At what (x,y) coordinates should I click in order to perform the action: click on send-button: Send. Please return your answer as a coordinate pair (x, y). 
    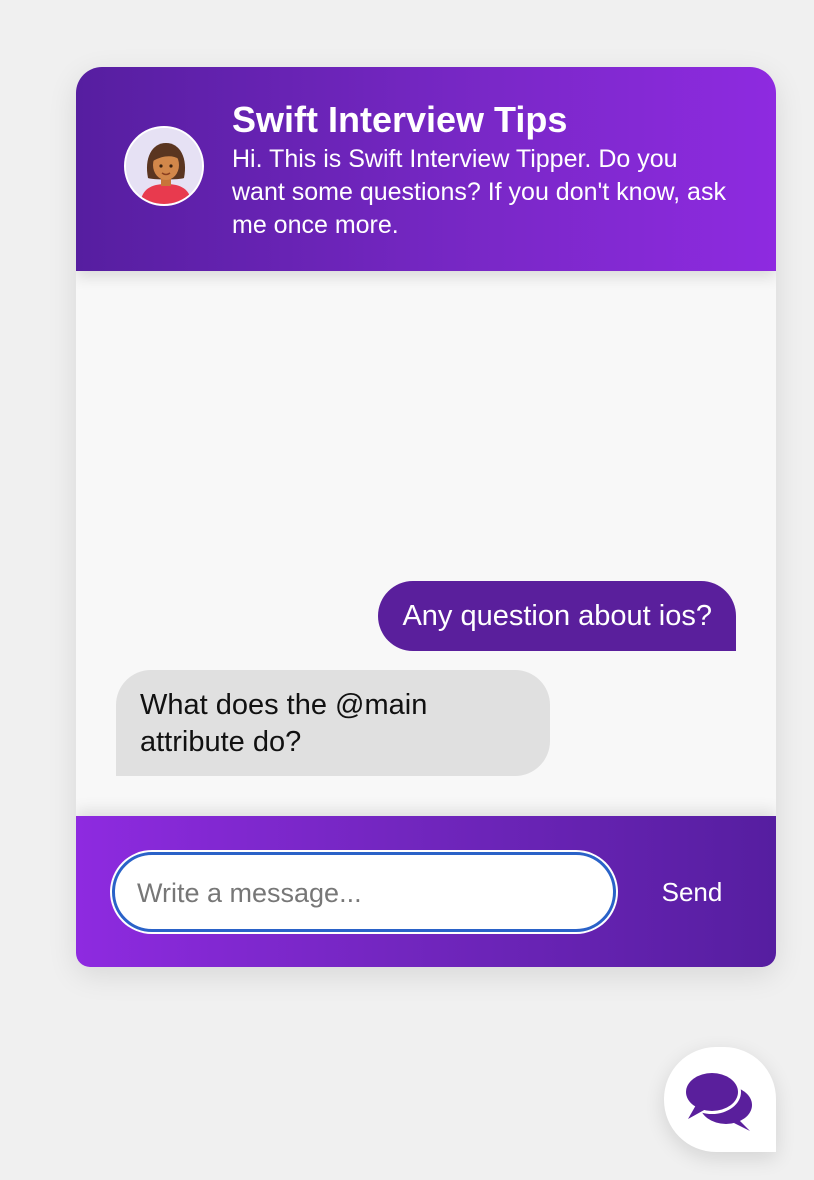
    Looking at the image, I should click on (692, 892).